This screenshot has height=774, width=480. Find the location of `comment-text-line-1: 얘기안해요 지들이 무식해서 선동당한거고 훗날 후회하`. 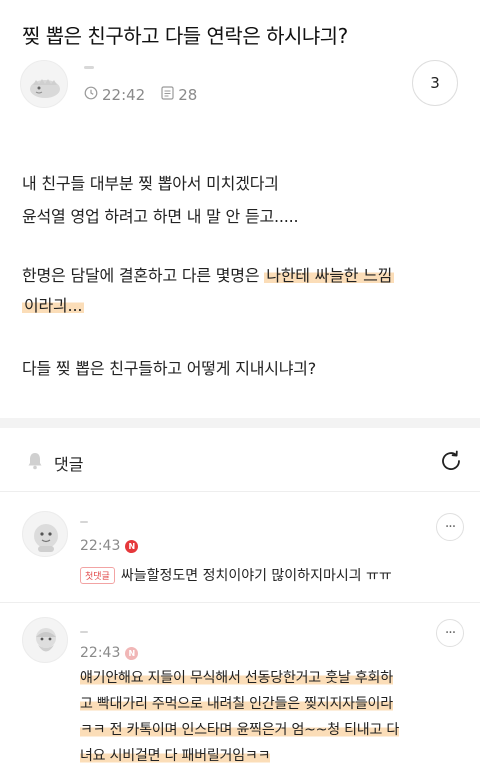

comment-text-line-1: 얘기안해요 지들이 무식해서 선동당한거고 훗날 후회하 is located at coordinates (236, 678).